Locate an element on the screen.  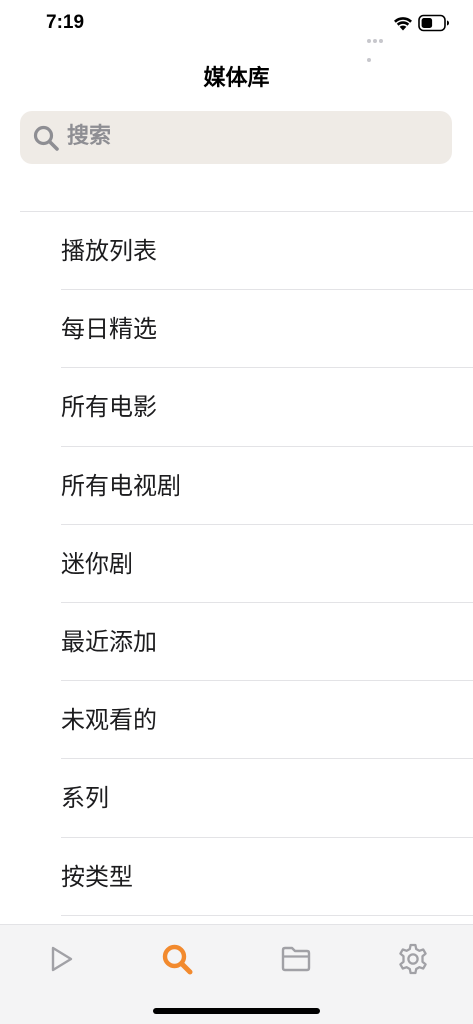
menu-item-recently-added: 最近添加 is located at coordinates (236, 642).